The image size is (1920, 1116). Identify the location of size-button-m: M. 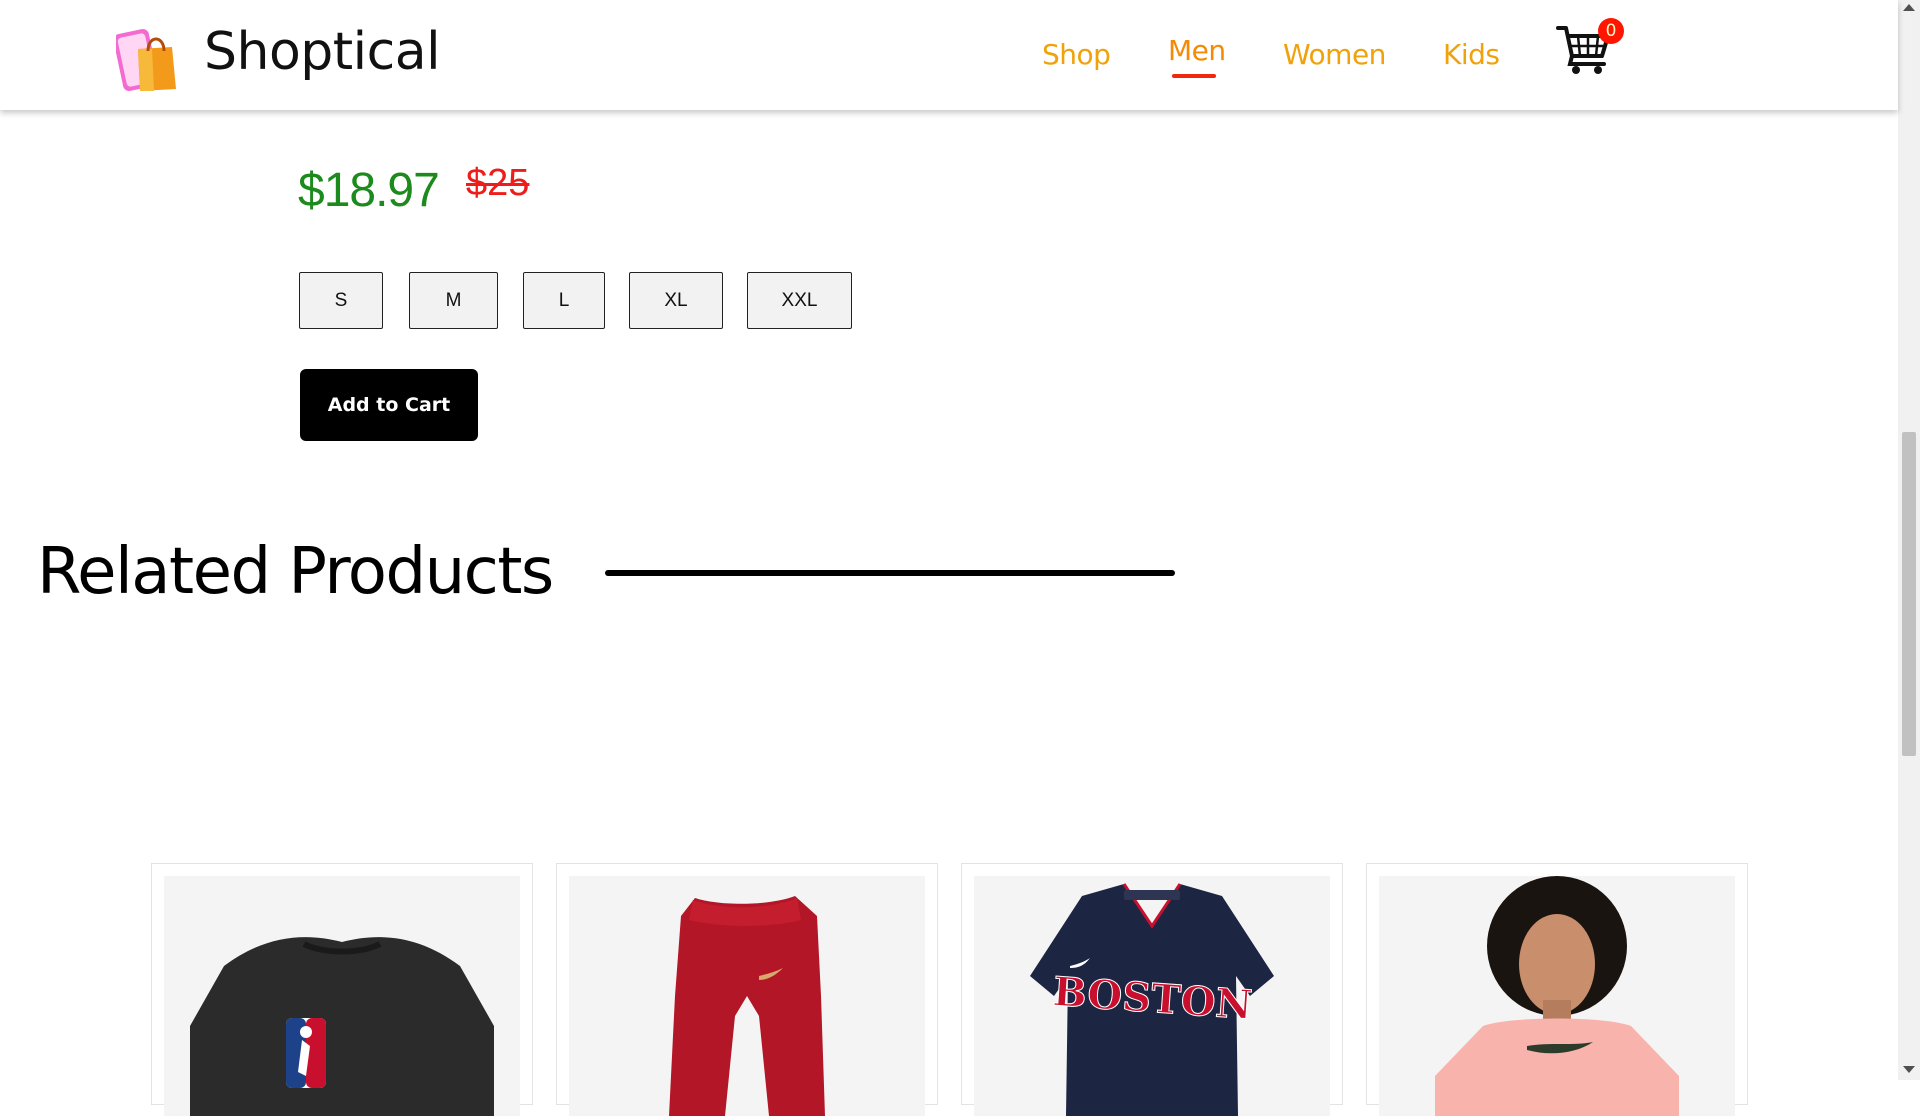
(453, 300).